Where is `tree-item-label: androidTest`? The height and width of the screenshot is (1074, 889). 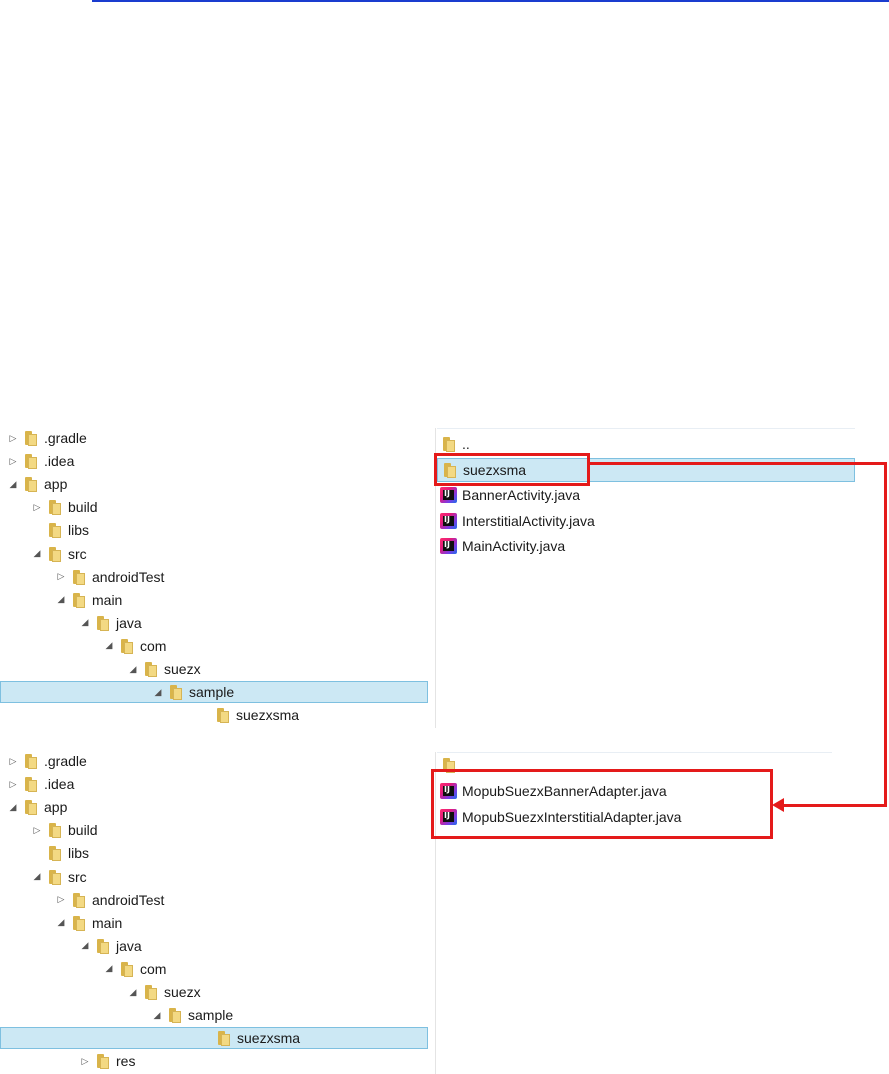 tree-item-label: androidTest is located at coordinates (128, 899).